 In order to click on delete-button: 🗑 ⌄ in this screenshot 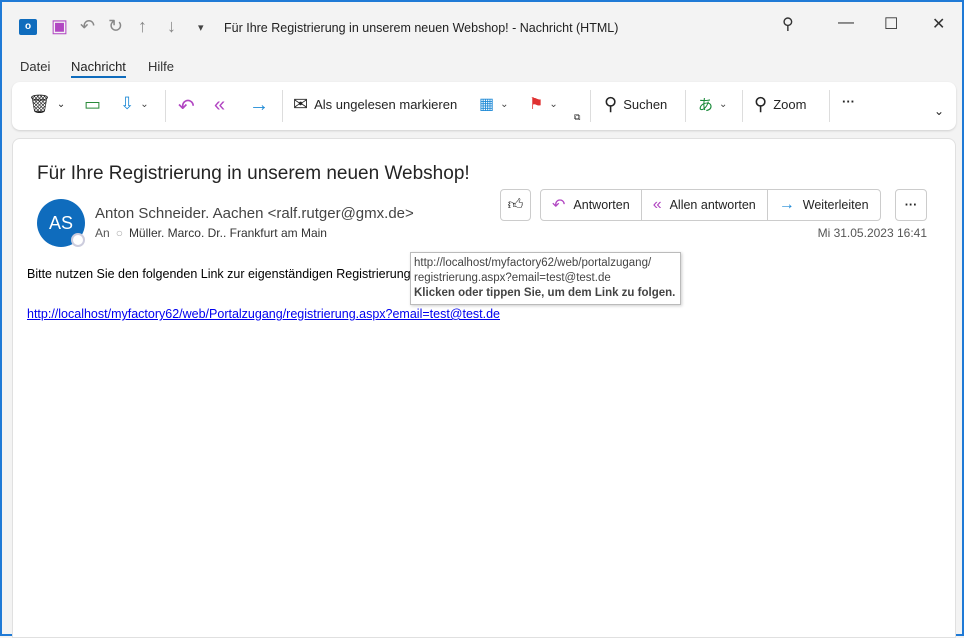, I will do `click(46, 104)`.